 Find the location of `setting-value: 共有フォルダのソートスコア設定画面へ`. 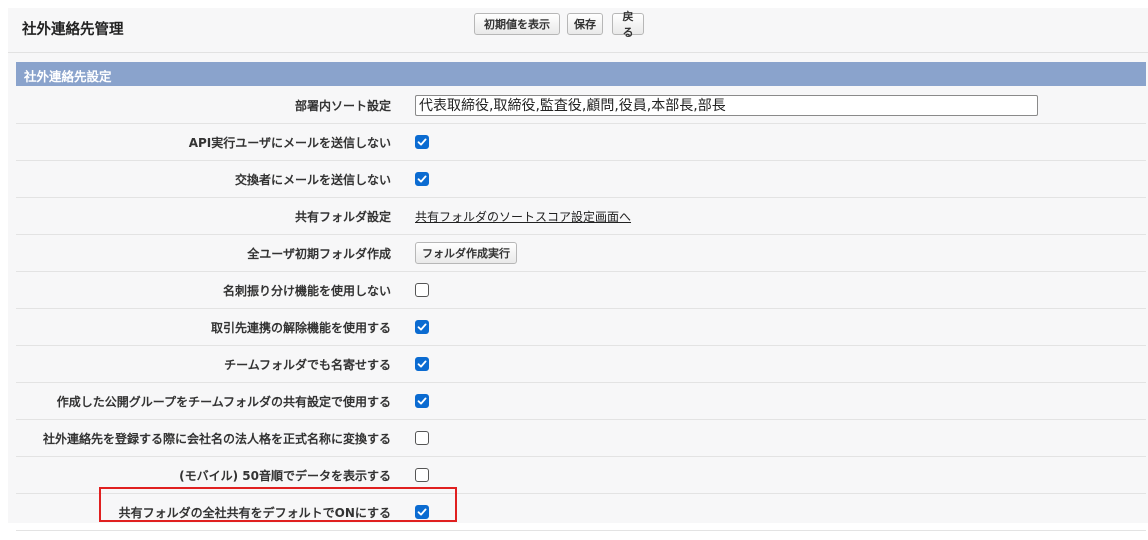

setting-value: 共有フォルダのソートスコア設定画面へ is located at coordinates (523, 216).